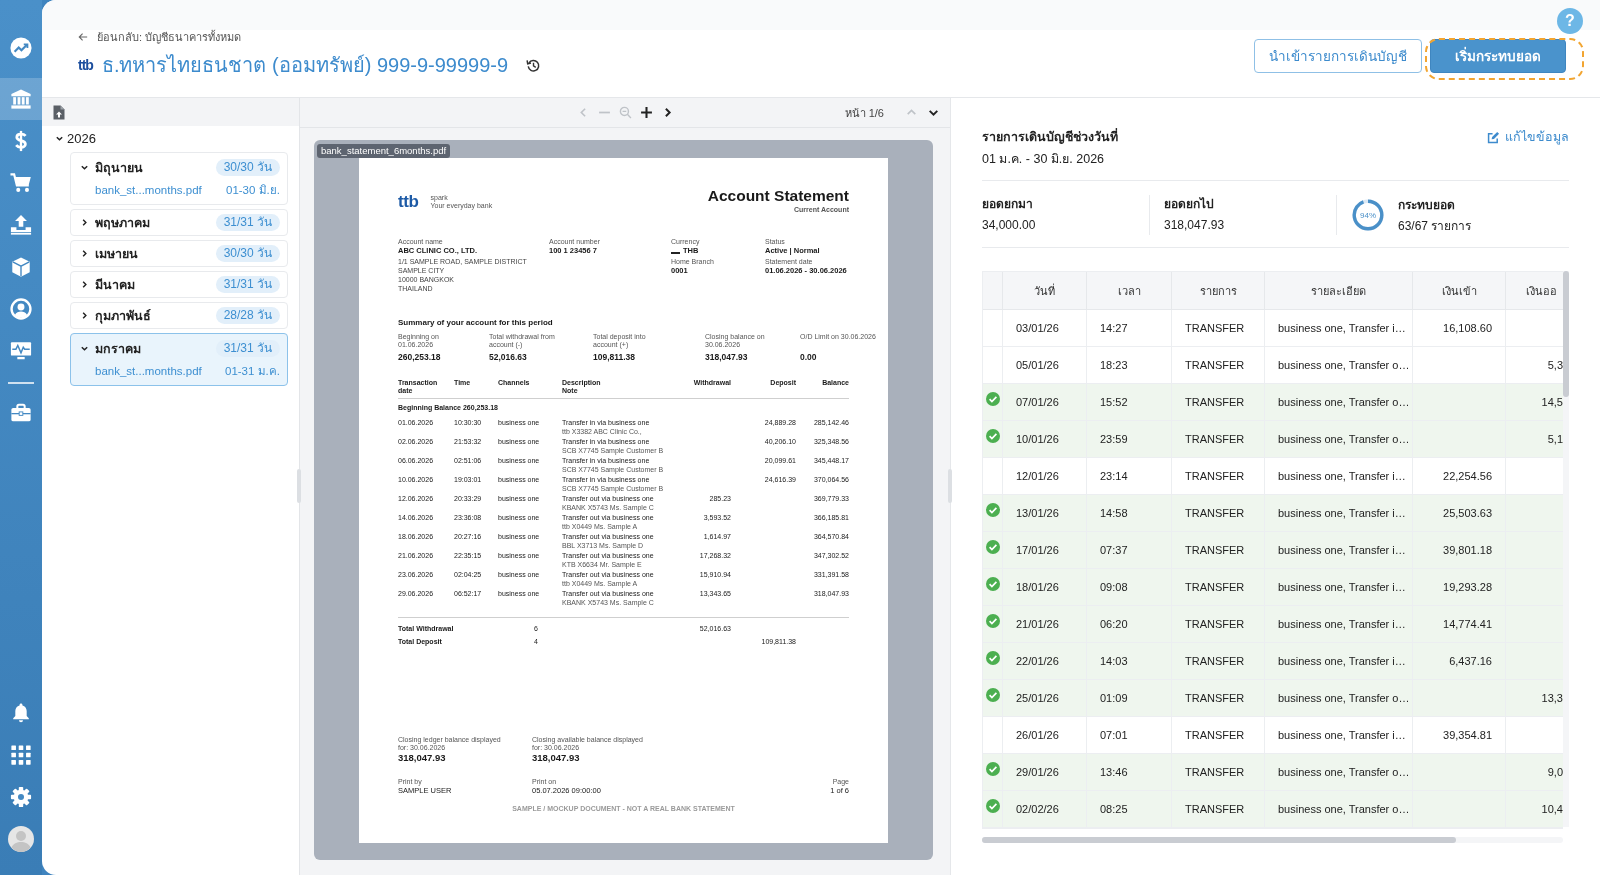  Describe the element at coordinates (160, 37) in the screenshot. I see `back-link: ย้อนกลับ: บัญชีธนาคารทั้งหมด` at that location.